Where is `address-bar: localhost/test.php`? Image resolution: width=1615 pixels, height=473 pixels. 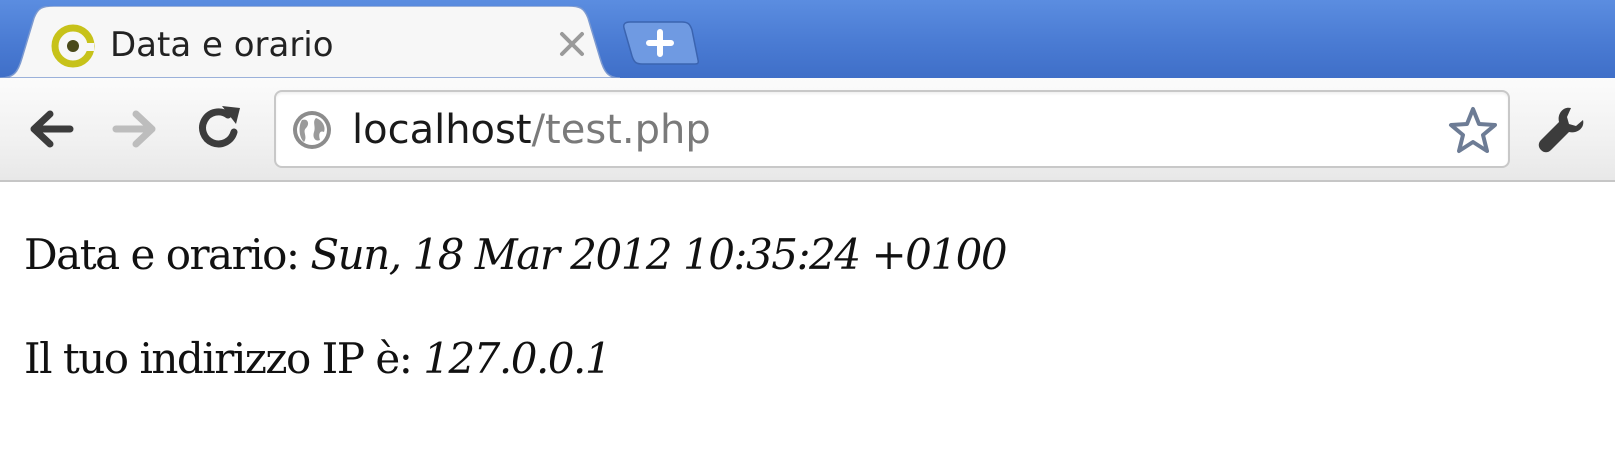 address-bar: localhost/test.php is located at coordinates (892, 129).